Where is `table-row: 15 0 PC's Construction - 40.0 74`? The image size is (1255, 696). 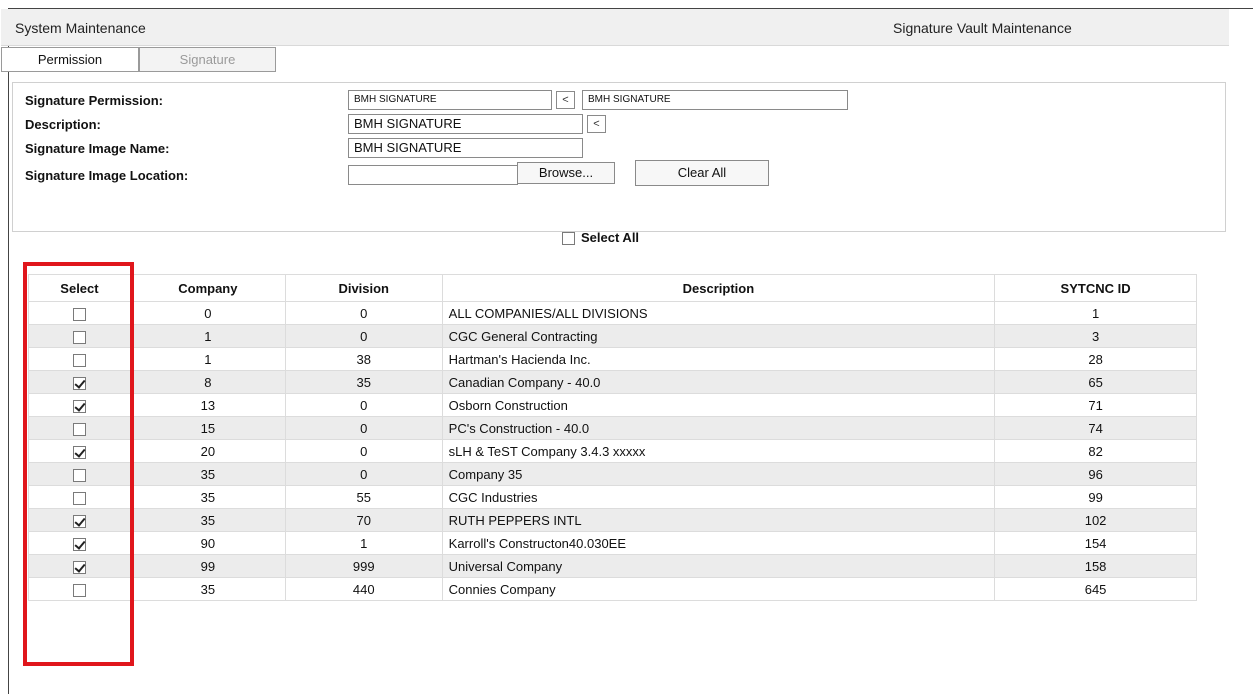
table-row: 15 0 PC's Construction - 40.0 74 is located at coordinates (612, 428).